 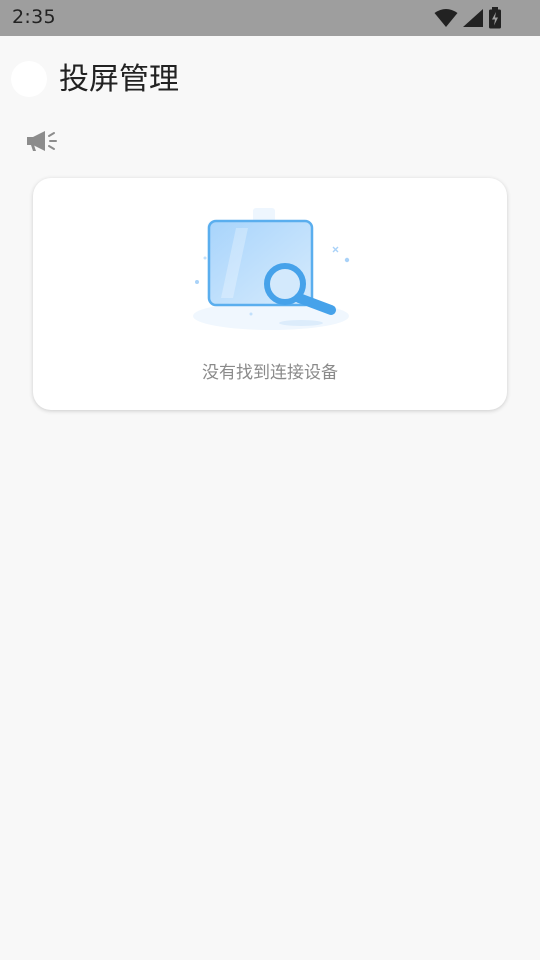 I want to click on empty-state-message: 没有找到连接设备, so click(x=270, y=373).